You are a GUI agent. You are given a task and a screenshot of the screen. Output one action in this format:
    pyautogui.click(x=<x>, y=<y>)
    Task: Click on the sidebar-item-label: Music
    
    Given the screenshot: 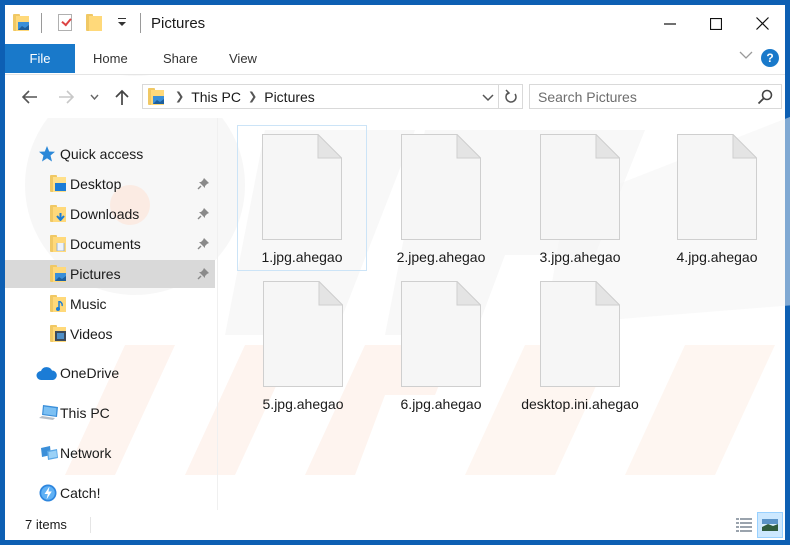 What is the action you would take?
    pyautogui.click(x=88, y=304)
    